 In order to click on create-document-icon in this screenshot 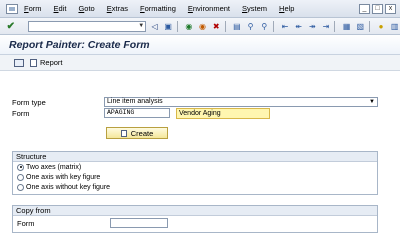, I will do `click(123, 133)`.